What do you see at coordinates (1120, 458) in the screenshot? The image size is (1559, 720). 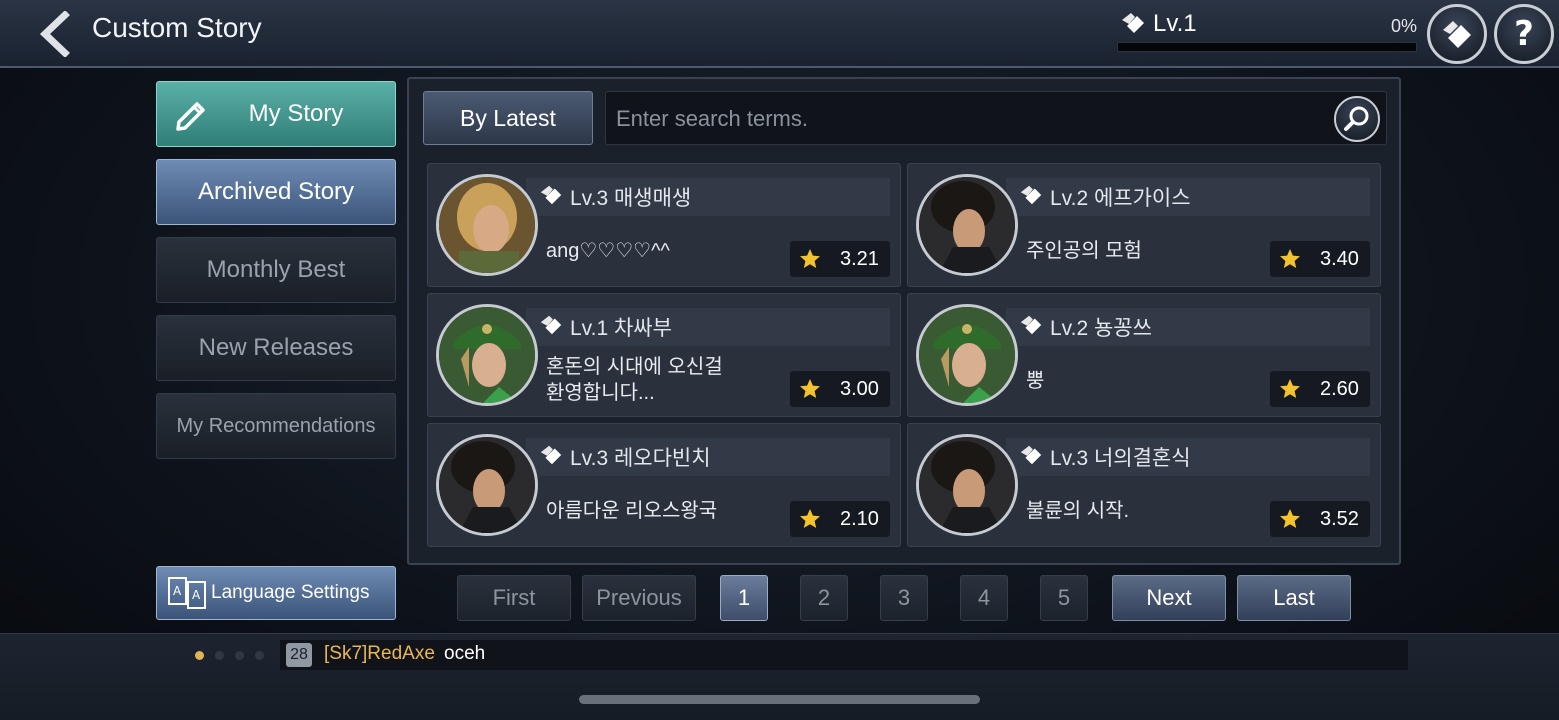 I see `story-author-level: Lv.3 너의결혼식` at bounding box center [1120, 458].